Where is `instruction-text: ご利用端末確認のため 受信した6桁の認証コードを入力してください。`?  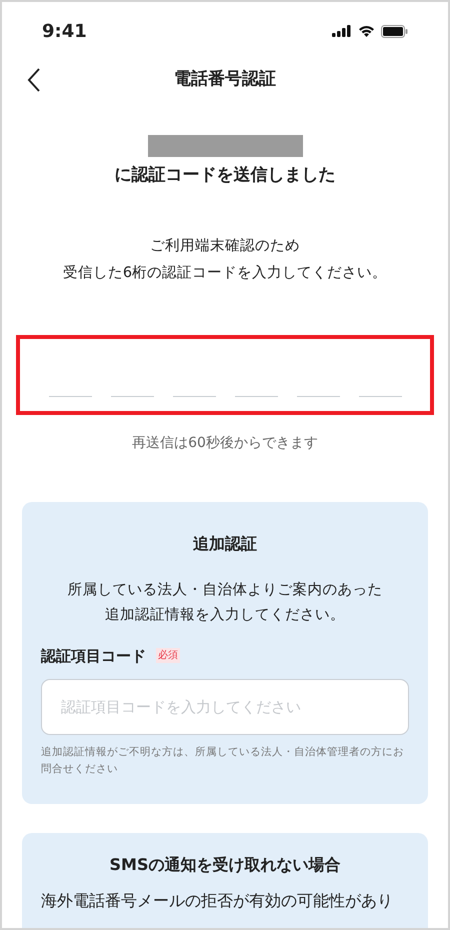 instruction-text: ご利用端末確認のため 受信した6桁の認証コードを入力してください。 is located at coordinates (225, 259).